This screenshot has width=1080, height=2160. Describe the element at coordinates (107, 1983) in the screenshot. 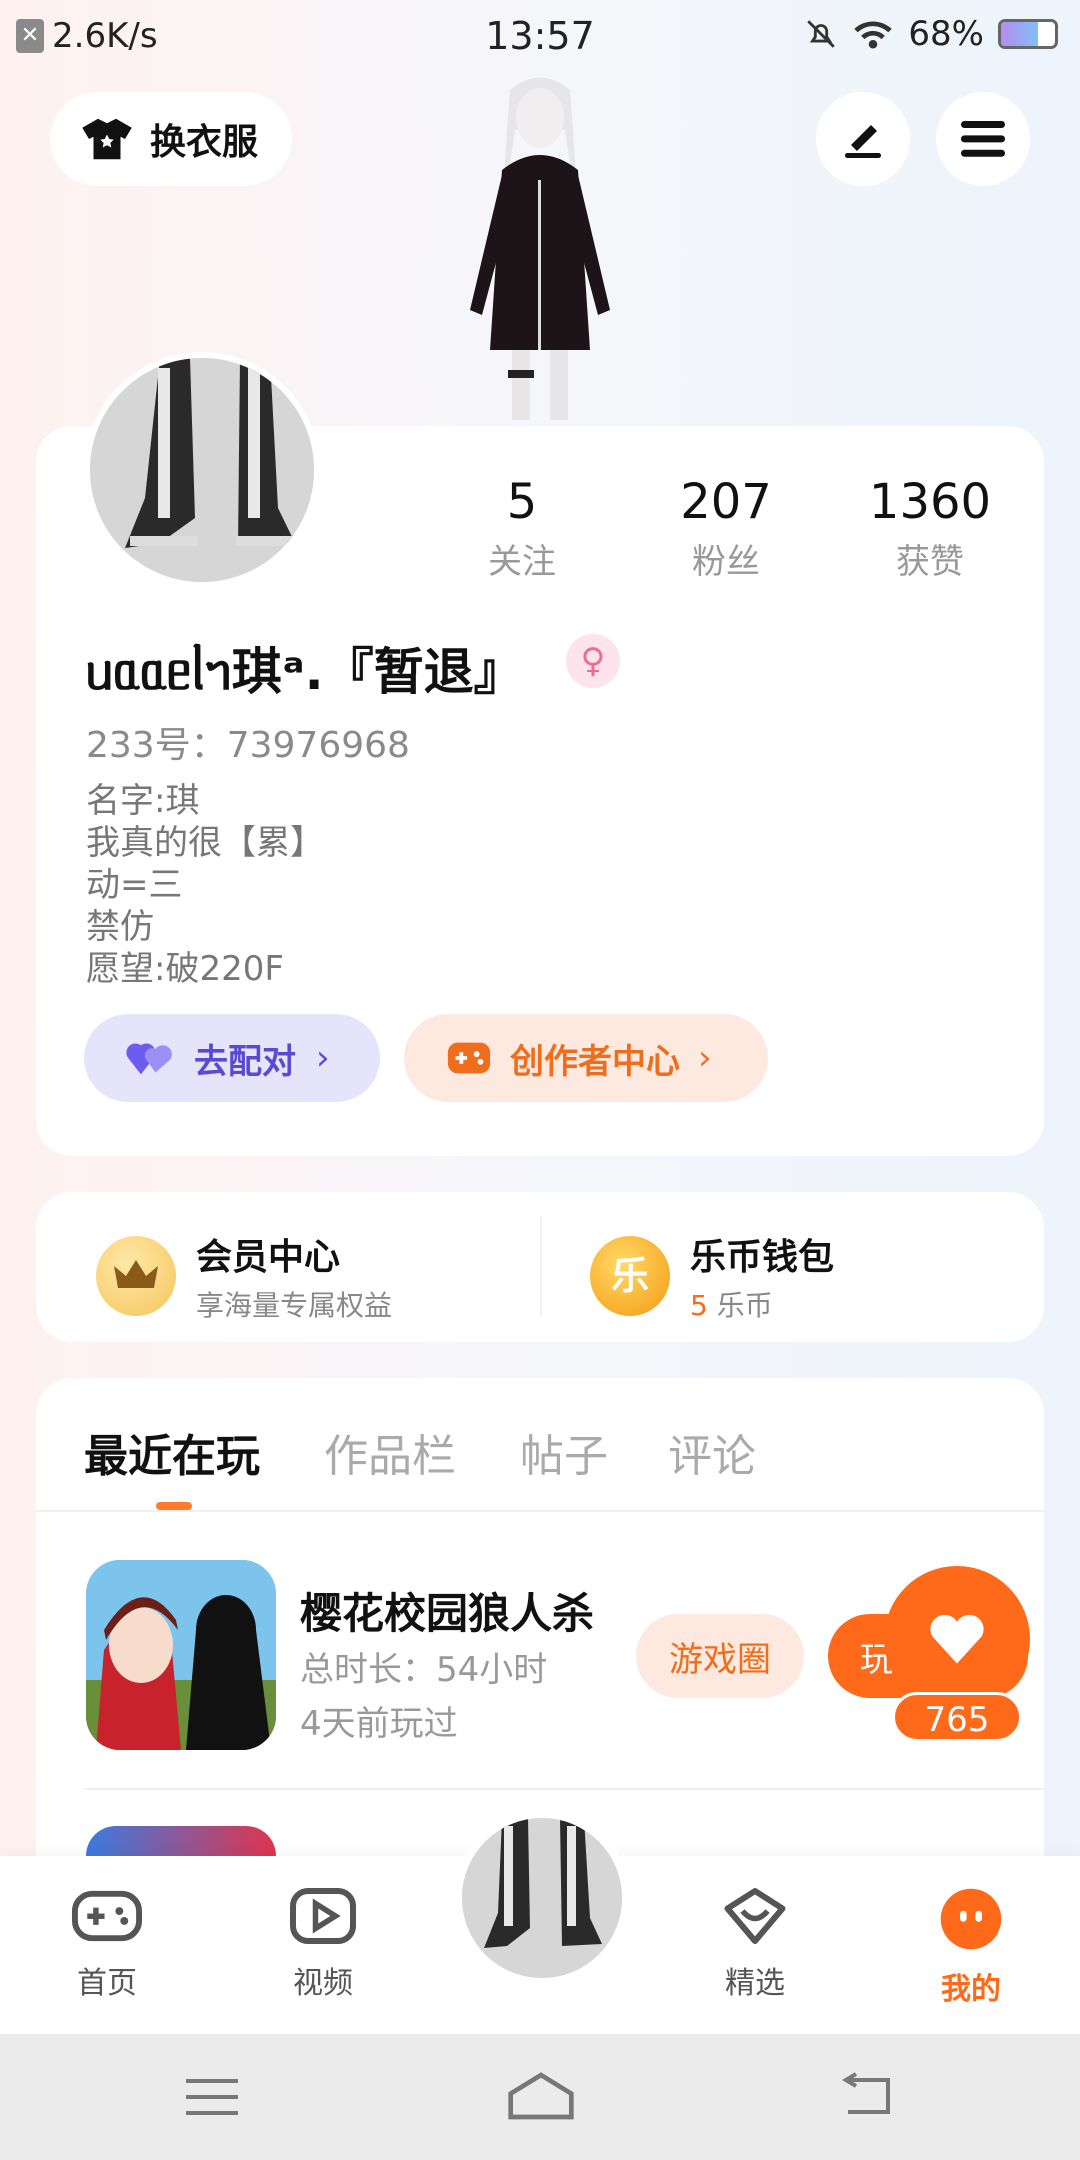

I see `nav-home-label: 首页` at that location.